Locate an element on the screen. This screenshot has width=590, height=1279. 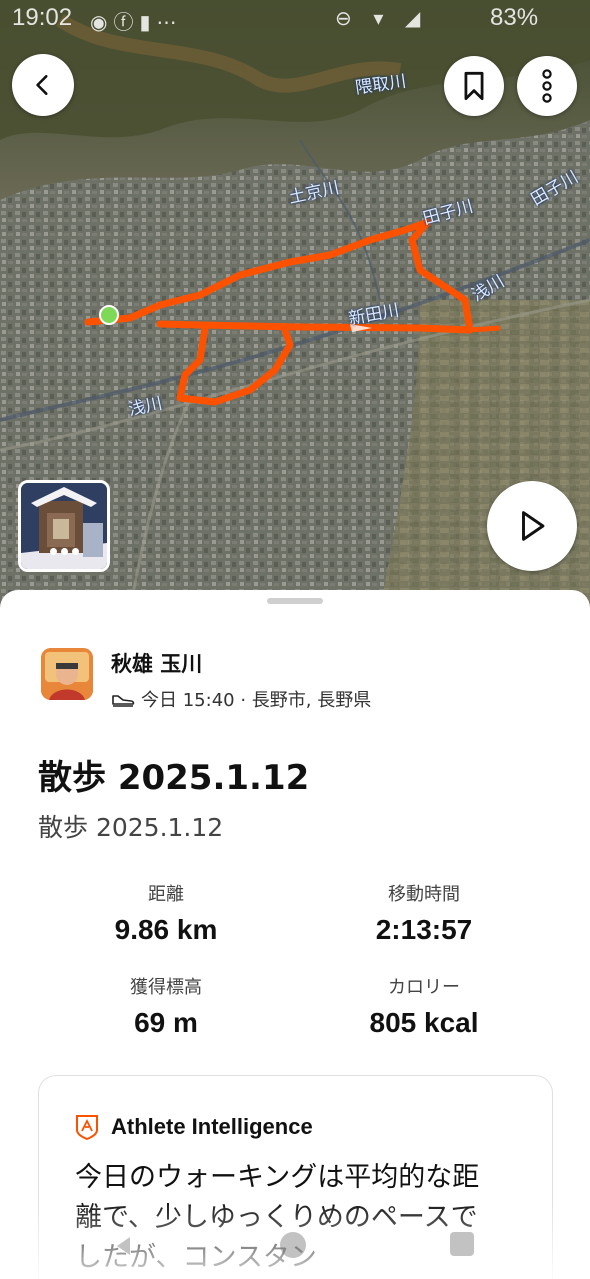
bookmark-button is located at coordinates (474, 86).